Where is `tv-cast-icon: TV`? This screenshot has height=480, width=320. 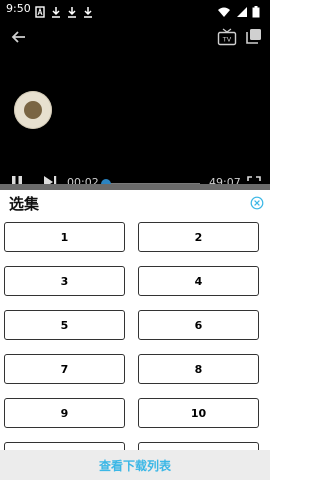 tv-cast-icon: TV is located at coordinates (227, 37).